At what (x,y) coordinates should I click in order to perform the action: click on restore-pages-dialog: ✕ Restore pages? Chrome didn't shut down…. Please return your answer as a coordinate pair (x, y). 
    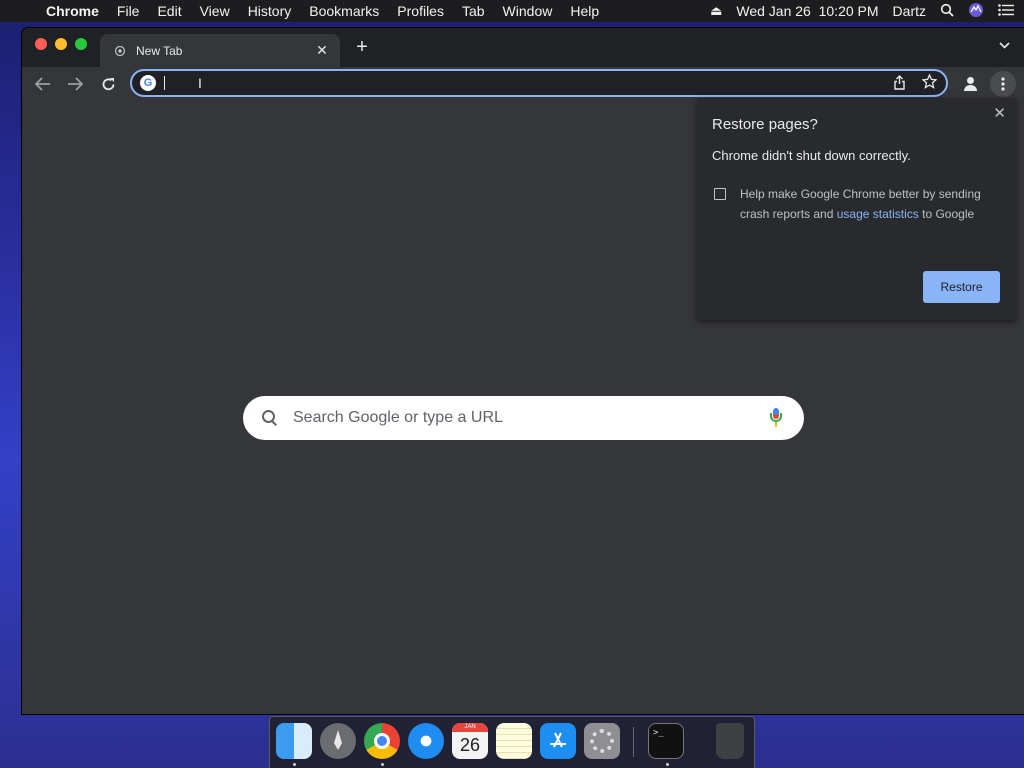
    Looking at the image, I should click on (856, 209).